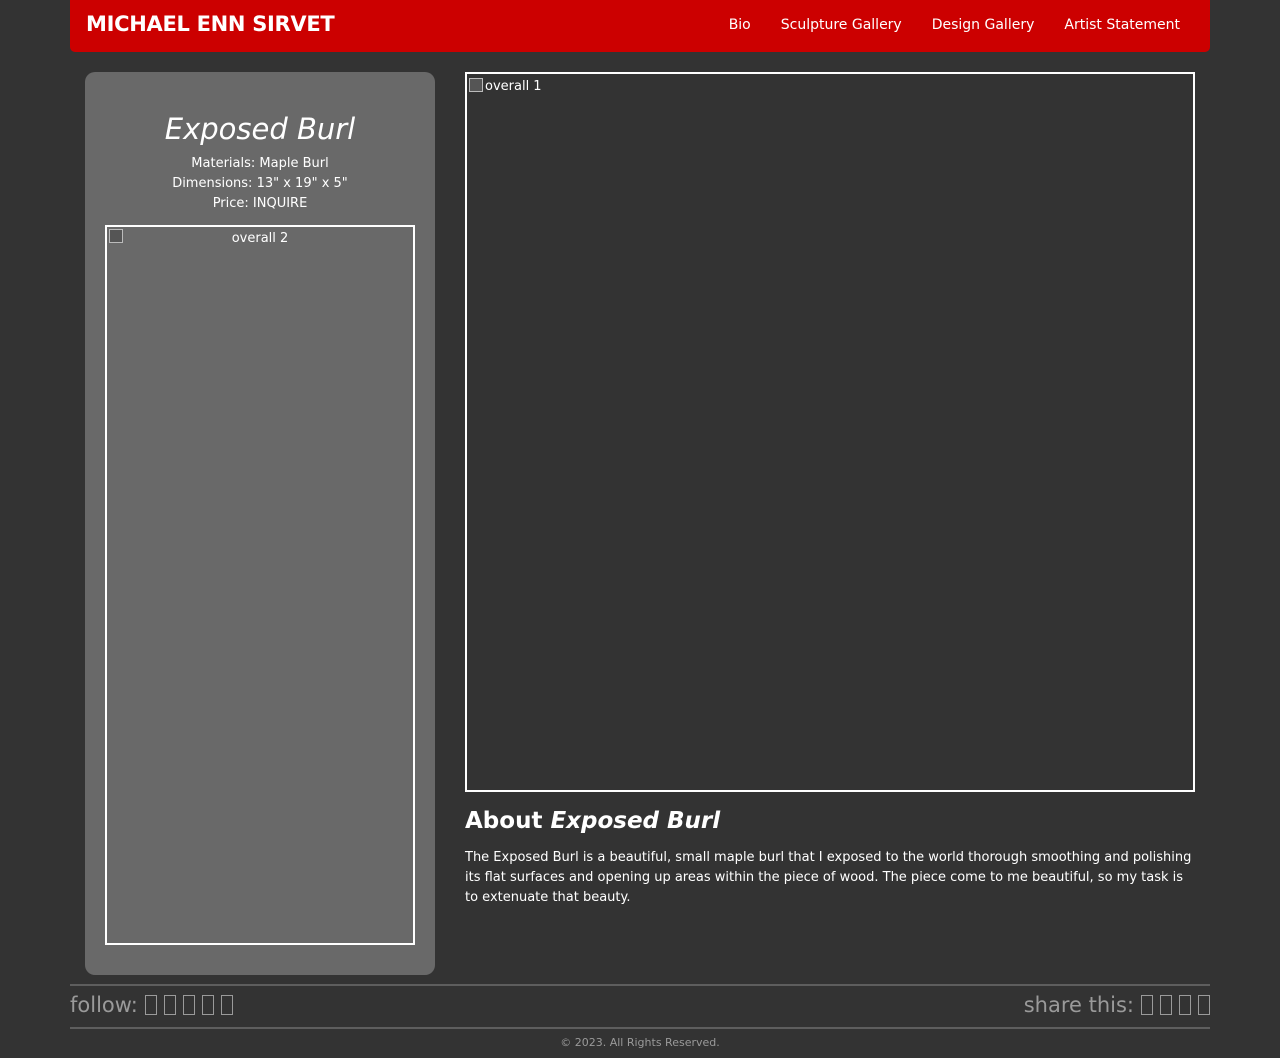 The height and width of the screenshot is (1058, 1280). Describe the element at coordinates (1122, 25) in the screenshot. I see `nav-artist-statement: Artist Statement` at that location.